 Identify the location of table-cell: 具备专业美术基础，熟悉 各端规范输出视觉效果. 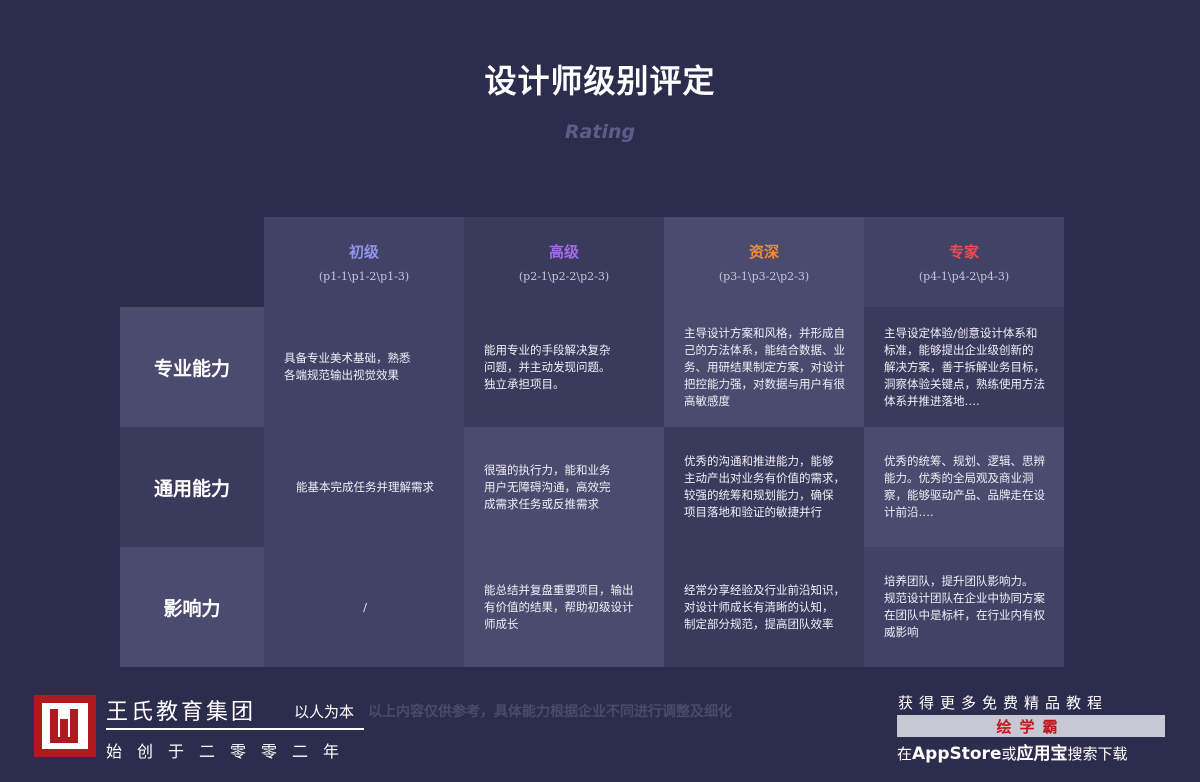
(364, 367).